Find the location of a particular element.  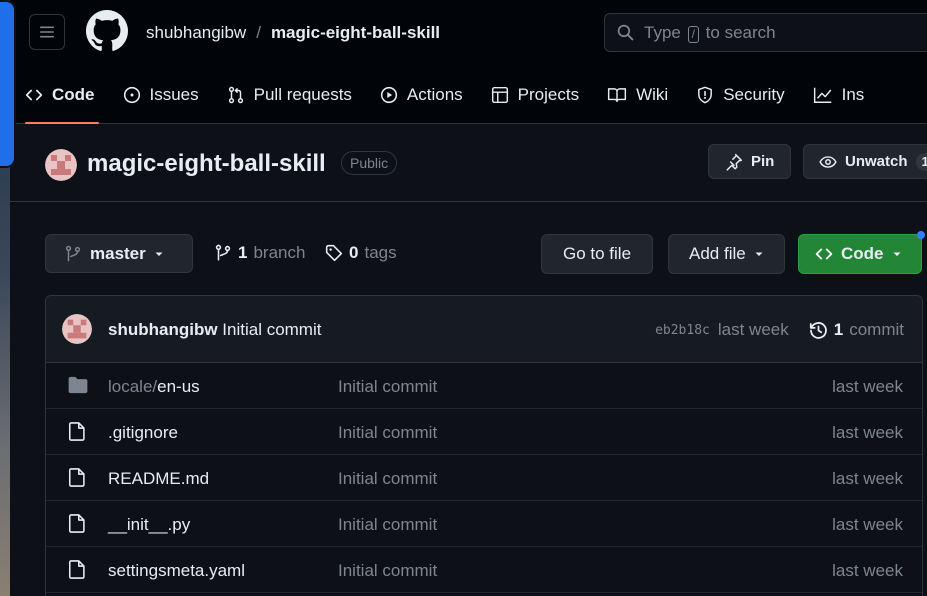

tab-projects: Projects is located at coordinates (535, 94).